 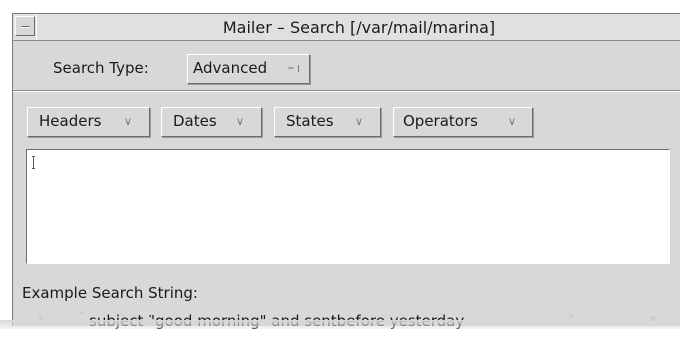 What do you see at coordinates (298, 68) in the screenshot?
I see `option-menu-icon-tick` at bounding box center [298, 68].